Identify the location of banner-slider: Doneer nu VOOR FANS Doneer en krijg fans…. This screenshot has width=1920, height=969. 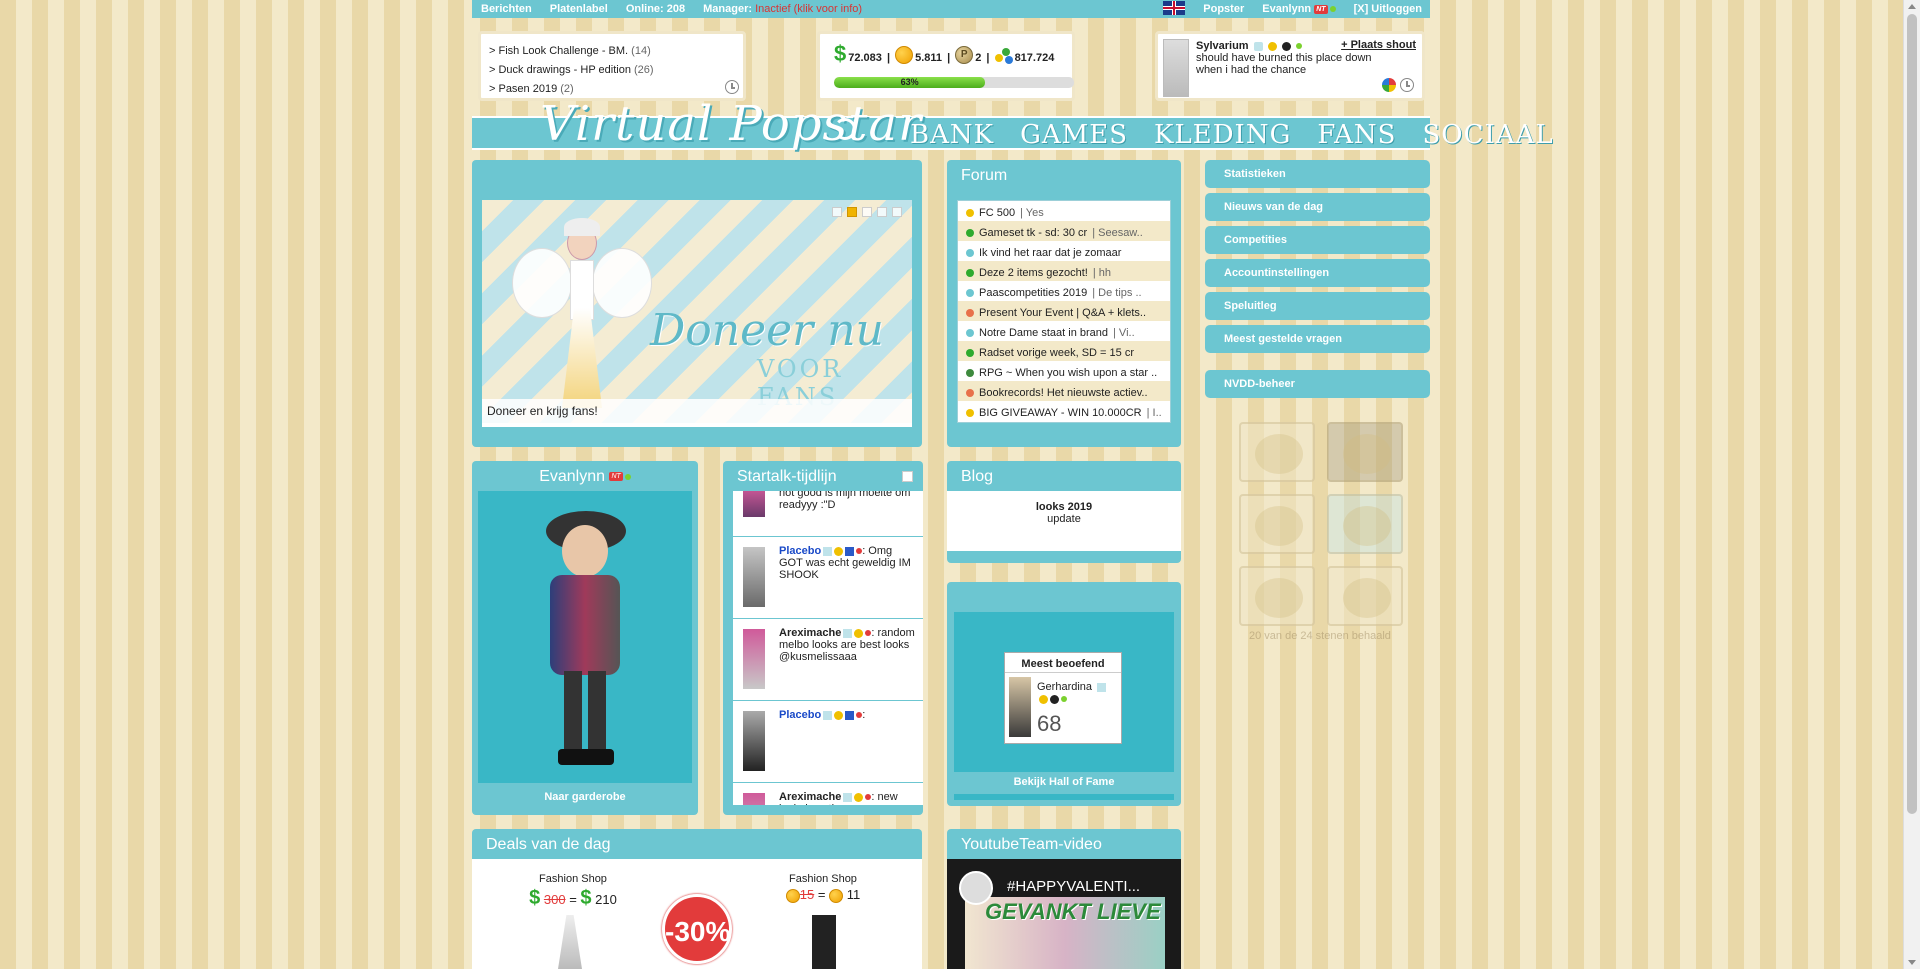
(697, 311).